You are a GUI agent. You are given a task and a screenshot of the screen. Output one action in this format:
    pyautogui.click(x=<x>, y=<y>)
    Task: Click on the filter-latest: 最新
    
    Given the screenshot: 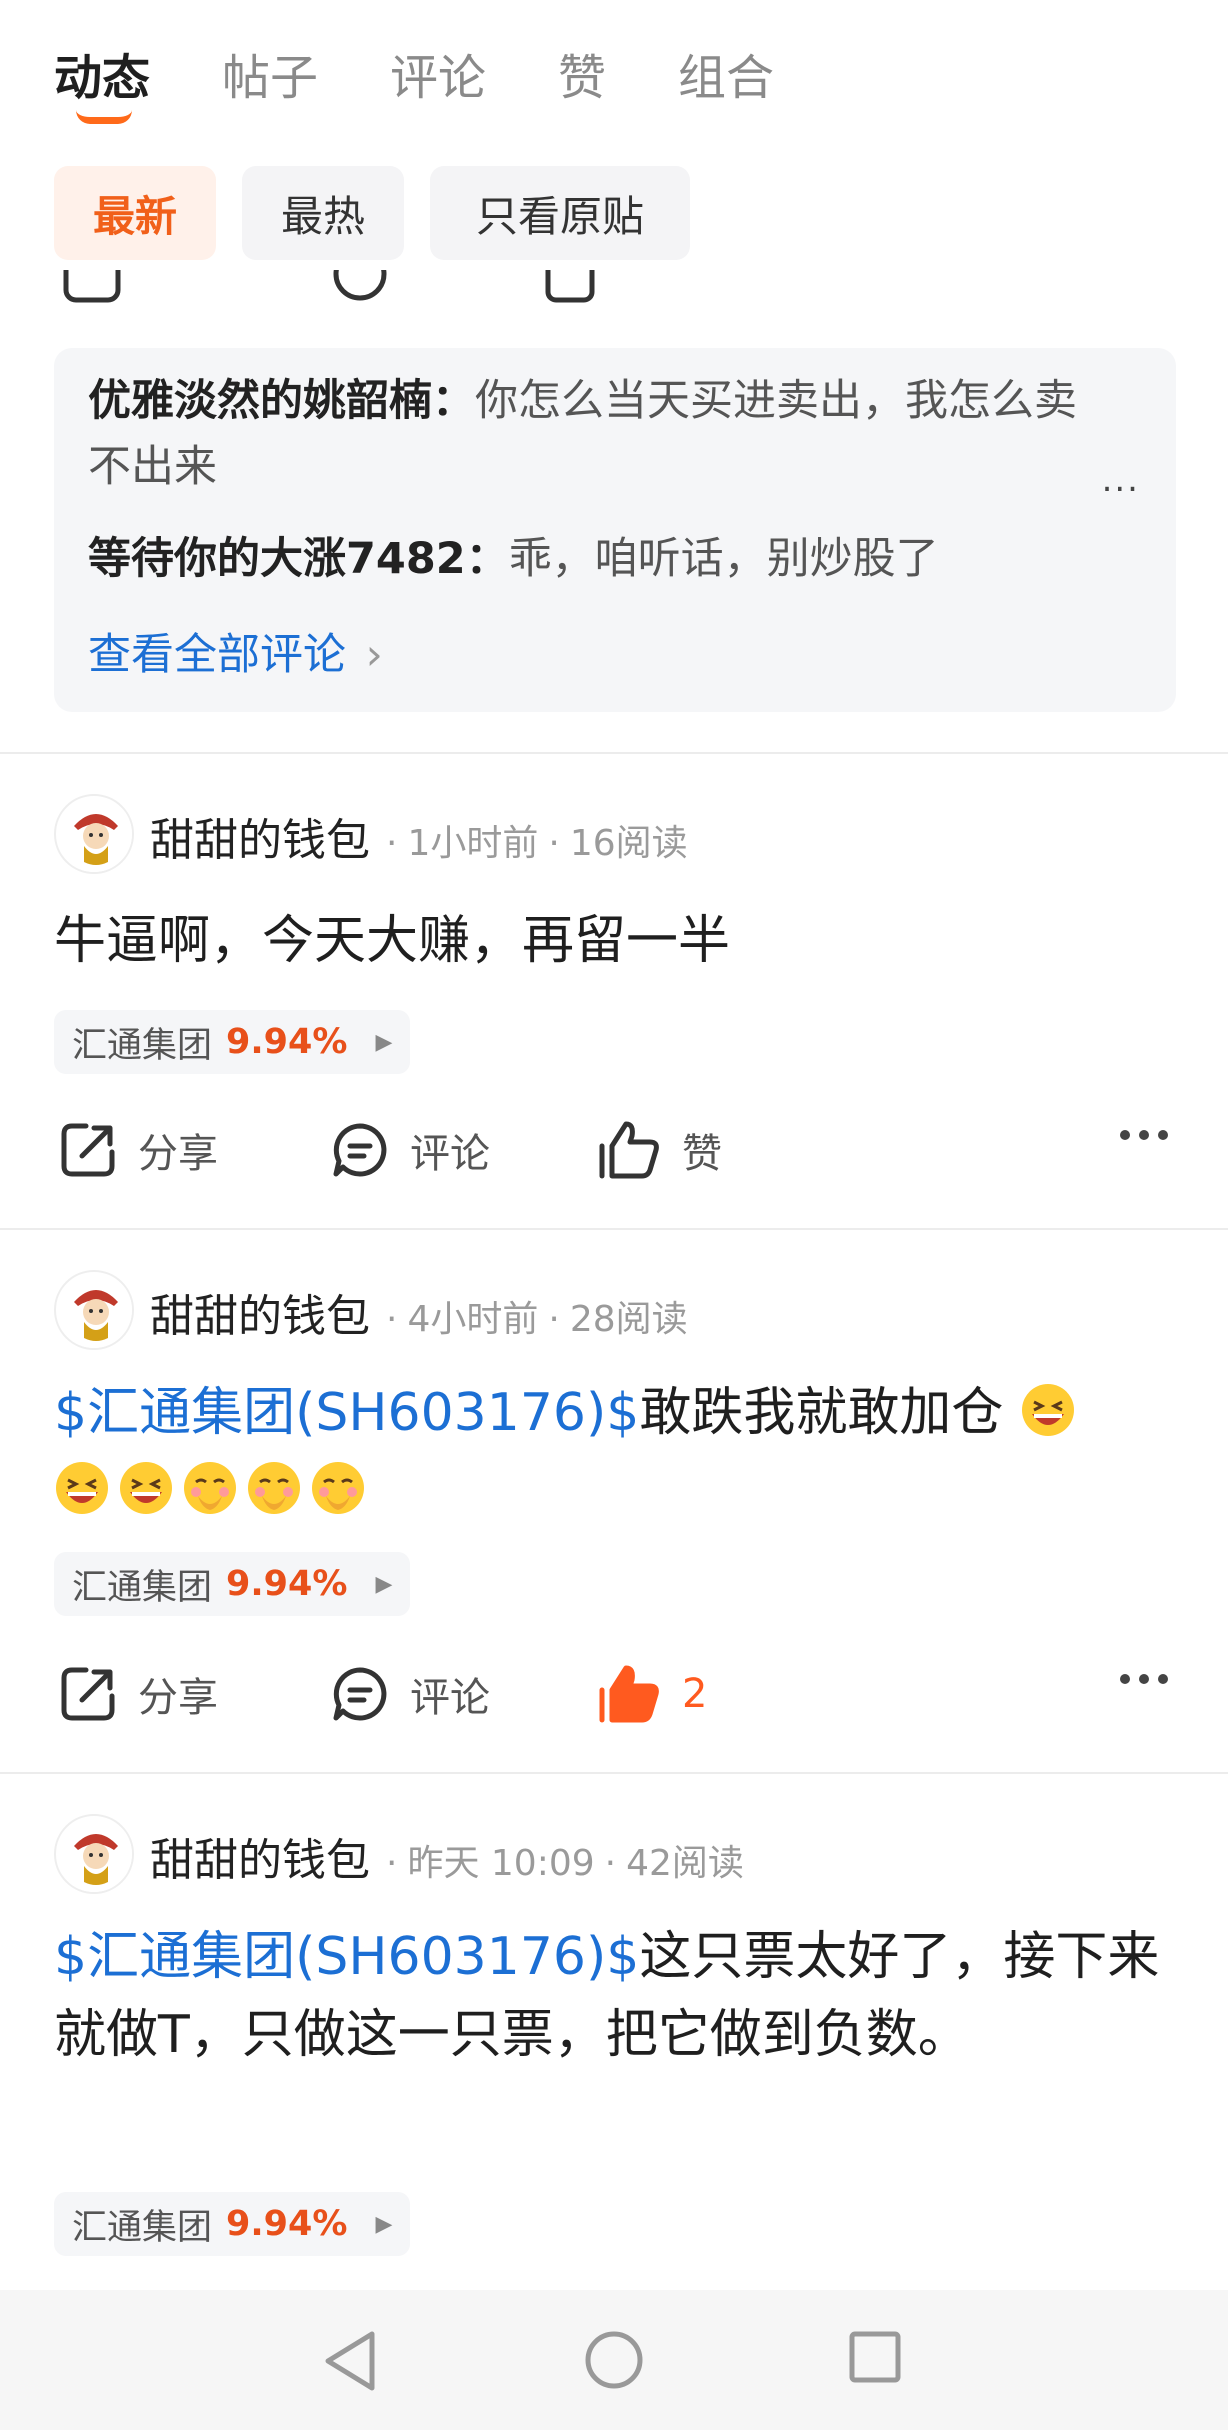 What is the action you would take?
    pyautogui.click(x=135, y=213)
    